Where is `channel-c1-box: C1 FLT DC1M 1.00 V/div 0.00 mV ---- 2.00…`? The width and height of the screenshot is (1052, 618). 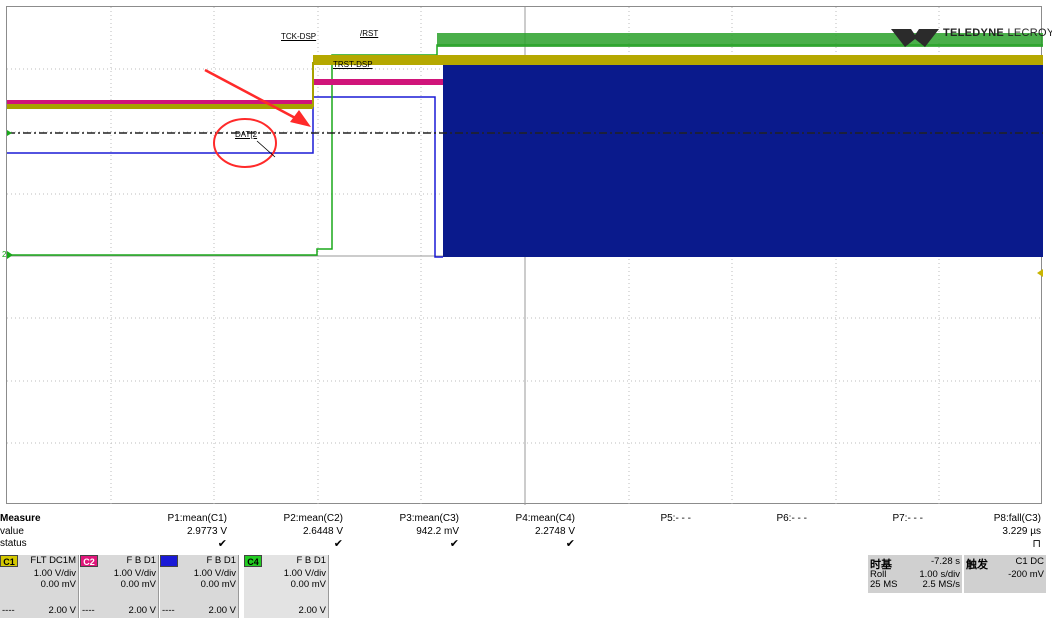
channel-c1-box: C1 FLT DC1M 1.00 V/div 0.00 mV ---- 2.00… is located at coordinates (39, 586).